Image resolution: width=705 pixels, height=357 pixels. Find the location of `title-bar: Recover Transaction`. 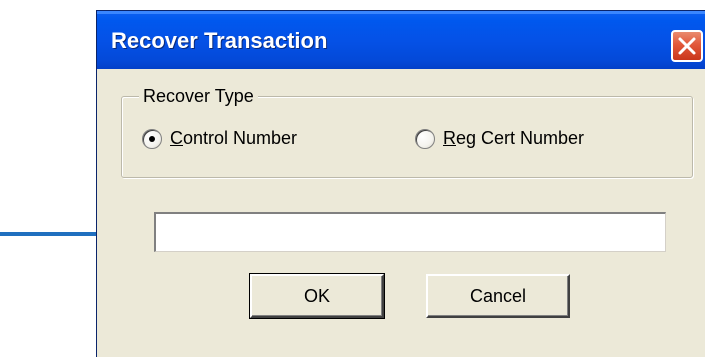

title-bar: Recover Transaction is located at coordinates (401, 40).